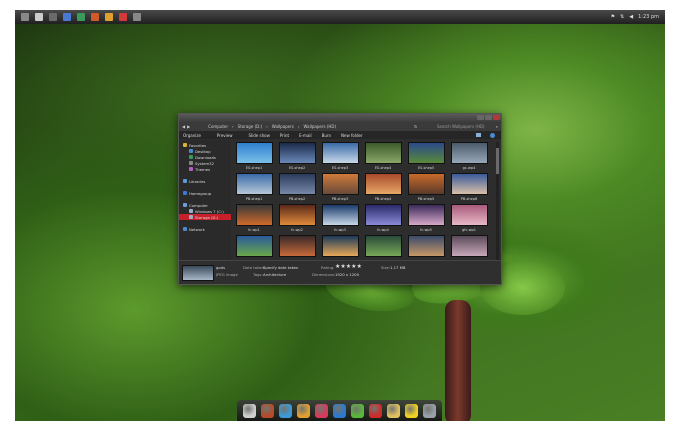 Image resolution: width=680 pixels, height=436 pixels. Describe the element at coordinates (205, 229) in the screenshot. I see `nav-item: Network` at that location.